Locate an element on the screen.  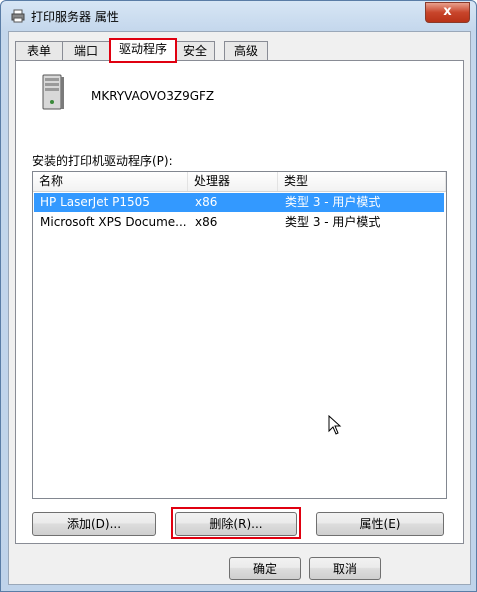
tab-forms: 表单 is located at coordinates (39, 51).